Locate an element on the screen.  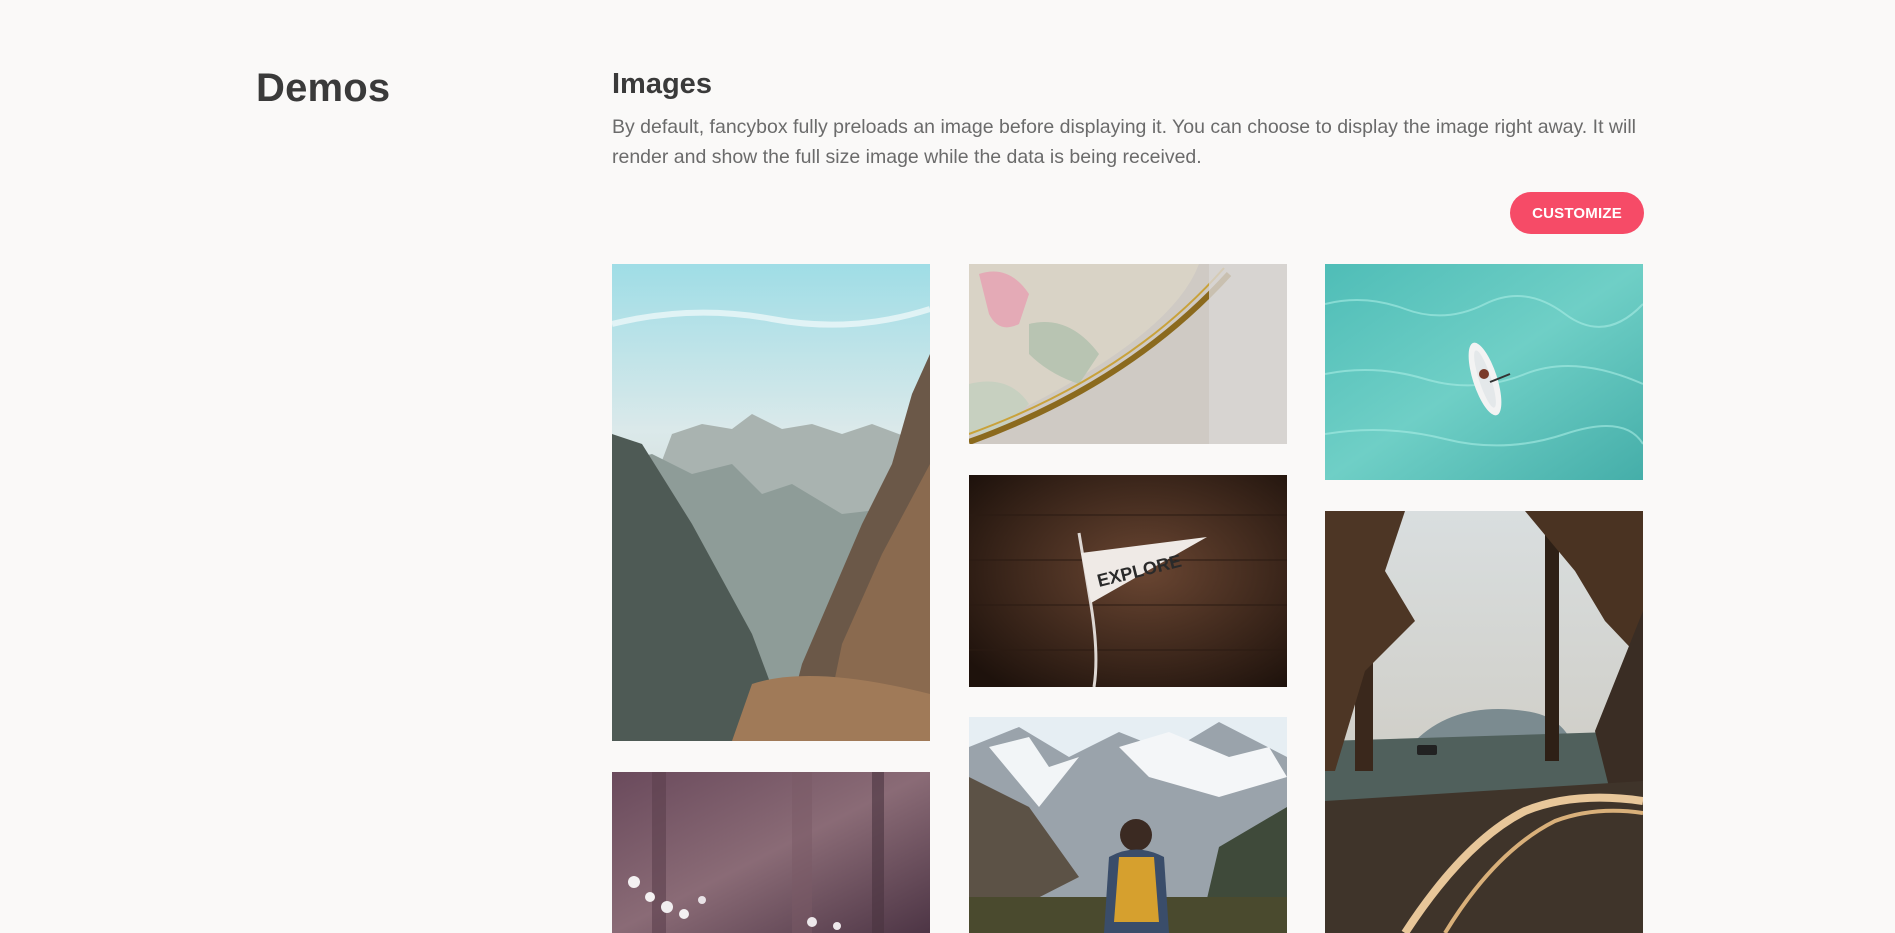
explore-pennant-picture: EXPLORE is located at coordinates (1128, 581).